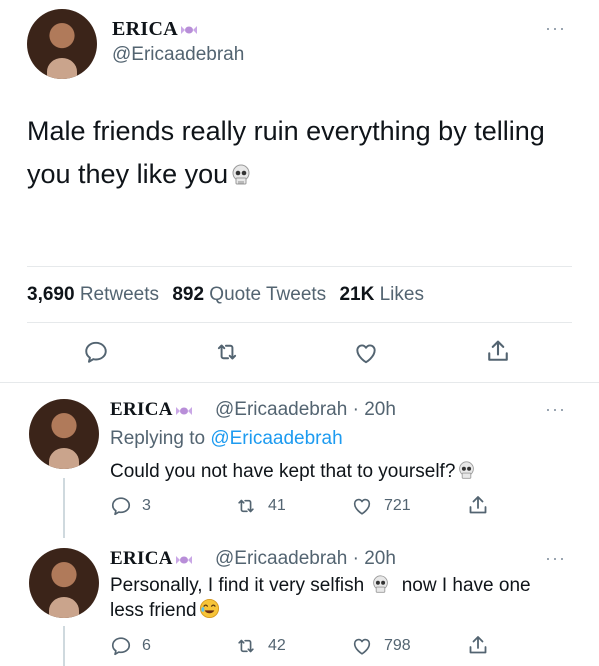 The width and height of the screenshot is (599, 666). Describe the element at coordinates (178, 55) in the screenshot. I see `handle: @Ericaadebrah` at that location.